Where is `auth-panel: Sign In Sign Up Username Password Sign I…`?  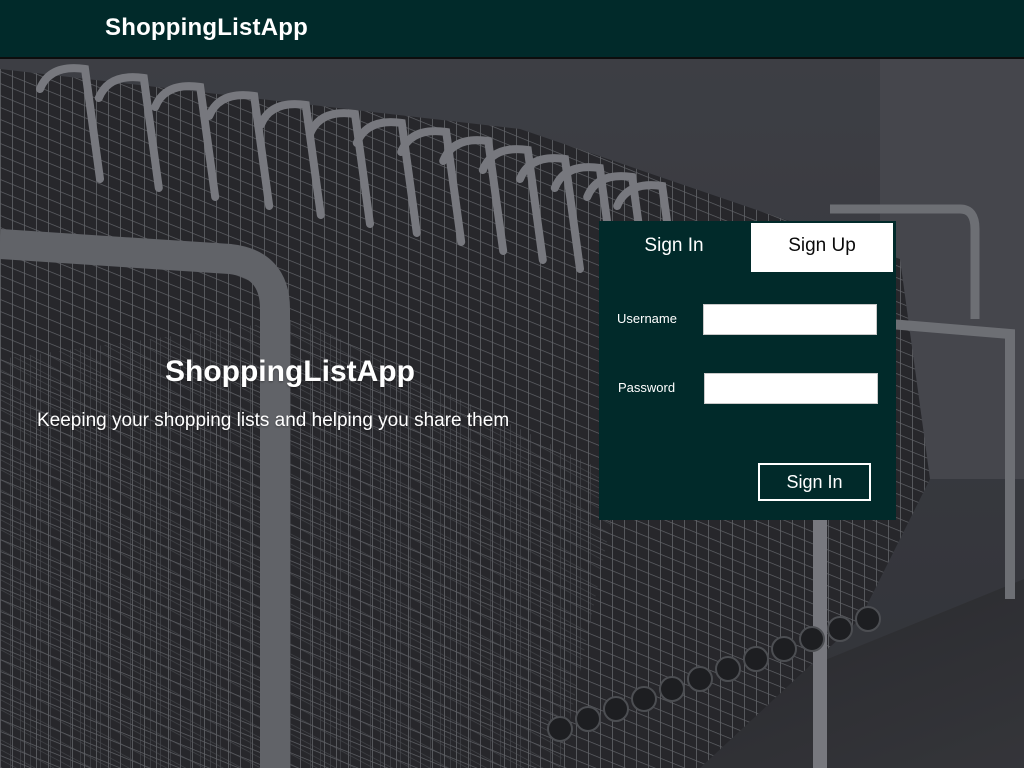 auth-panel: Sign In Sign Up Username Password Sign I… is located at coordinates (747, 370).